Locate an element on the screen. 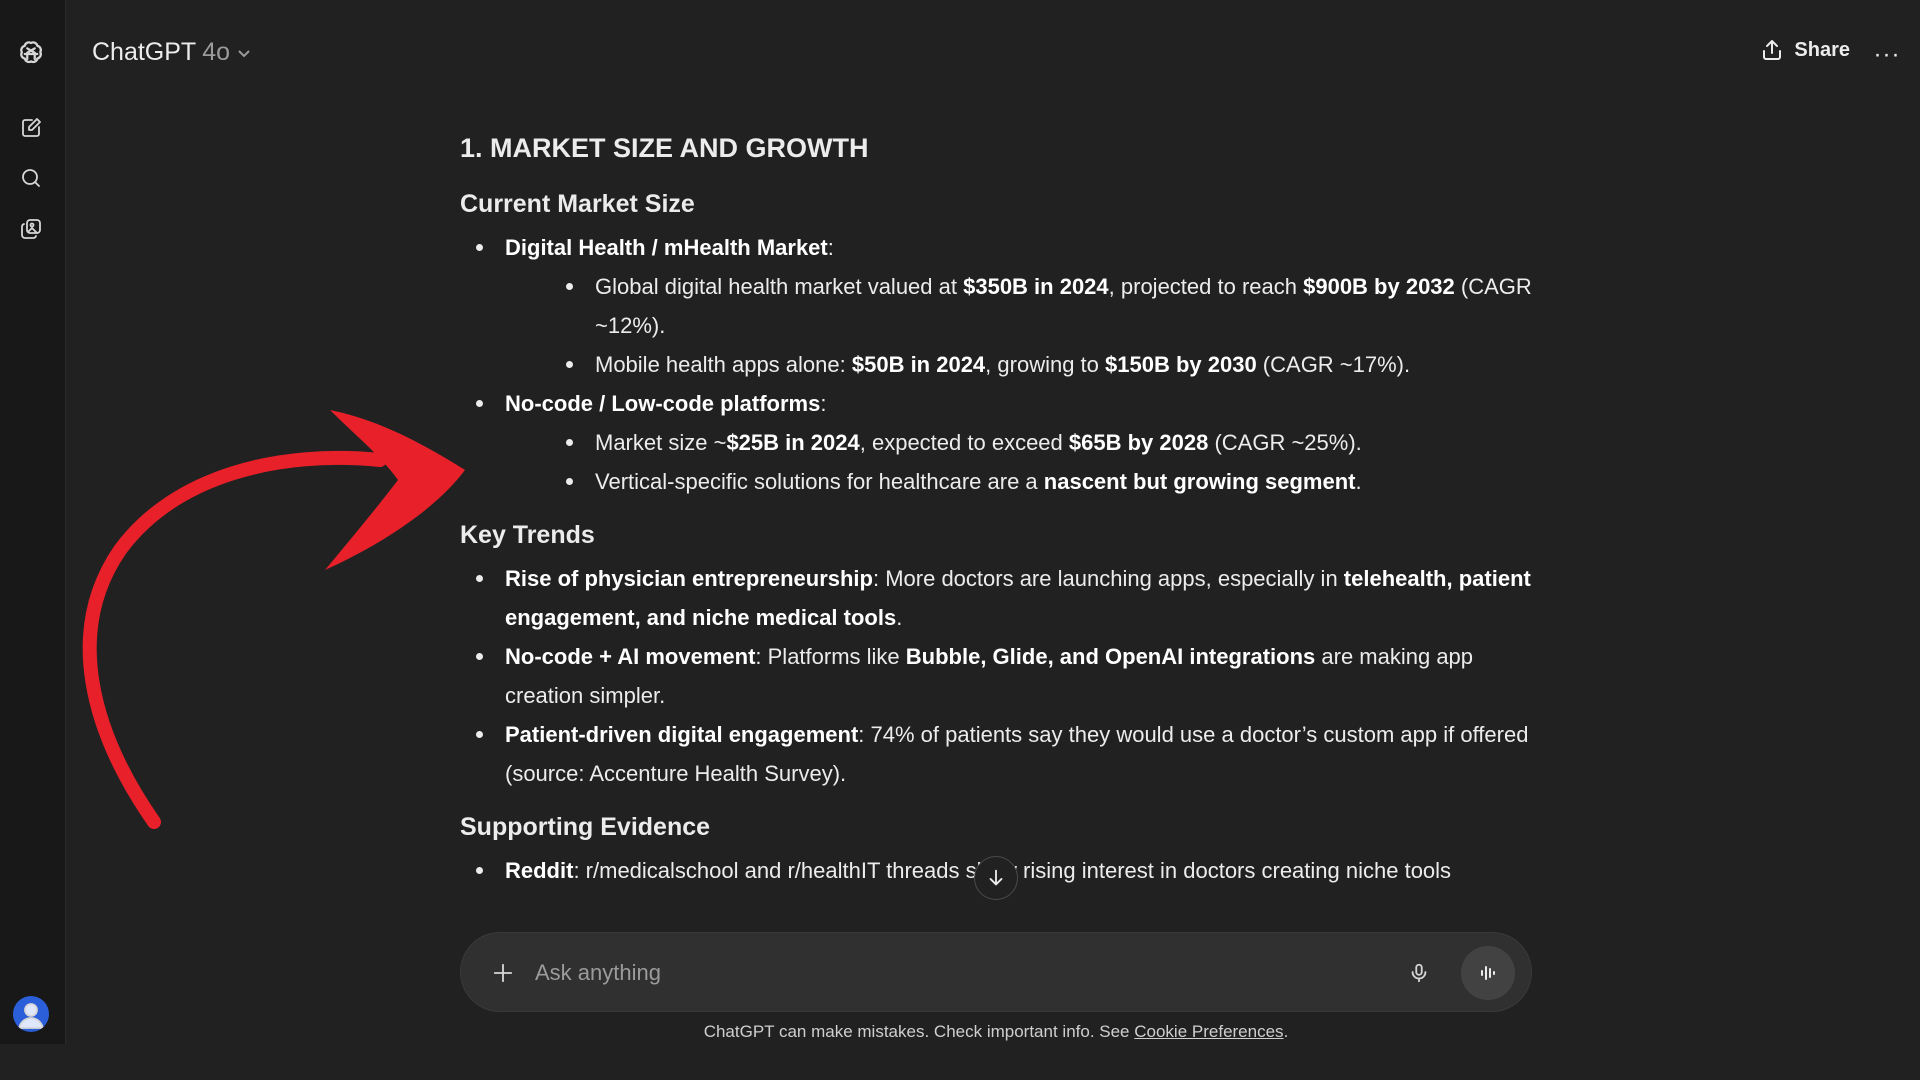 This screenshot has width=1920, height=1080. section-heading: Key Trends is located at coordinates (527, 535).